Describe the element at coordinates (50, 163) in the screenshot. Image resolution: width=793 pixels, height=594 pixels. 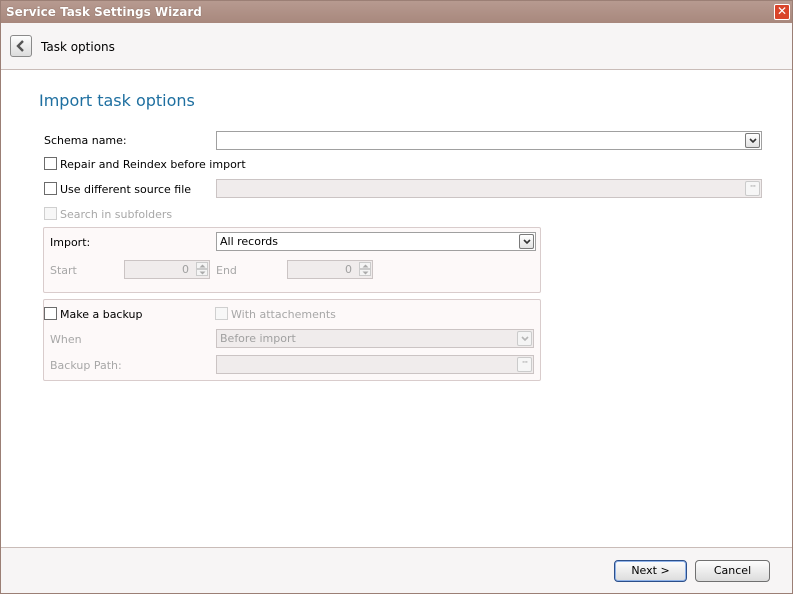
I see `repair-reindex-checkbox` at that location.